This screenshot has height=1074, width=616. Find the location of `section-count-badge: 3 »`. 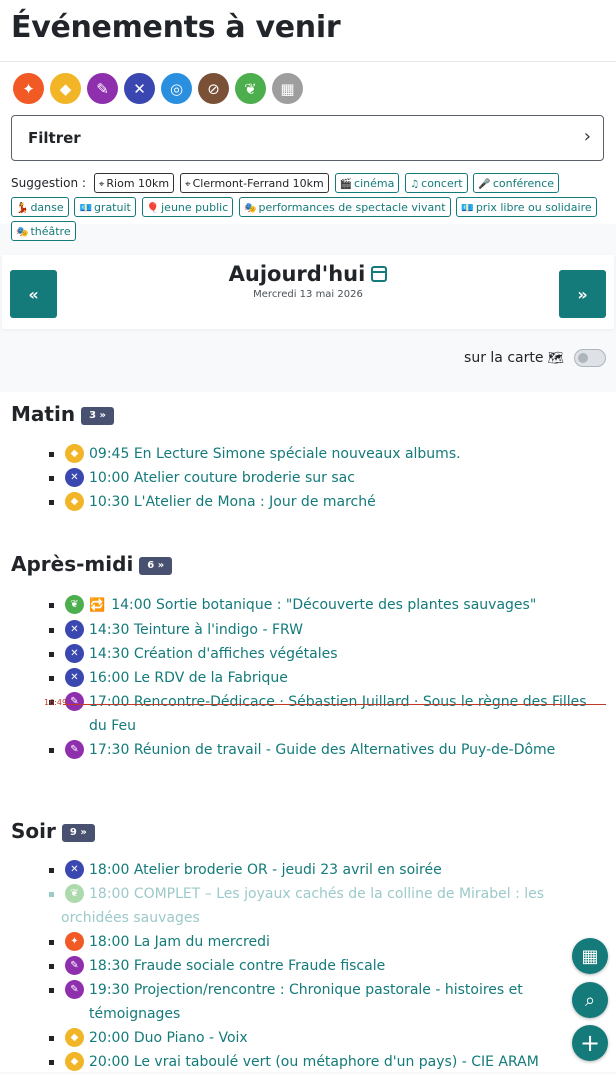

section-count-badge: 3 » is located at coordinates (97, 415).